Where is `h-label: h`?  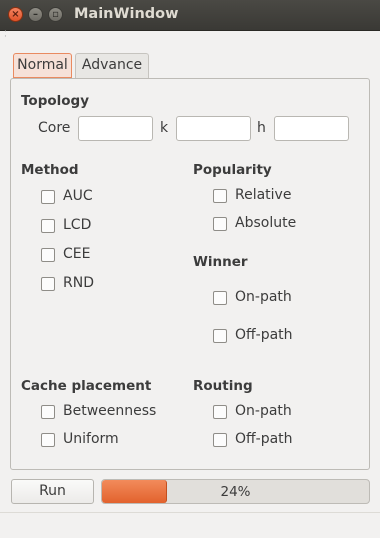
h-label: h is located at coordinates (261, 128).